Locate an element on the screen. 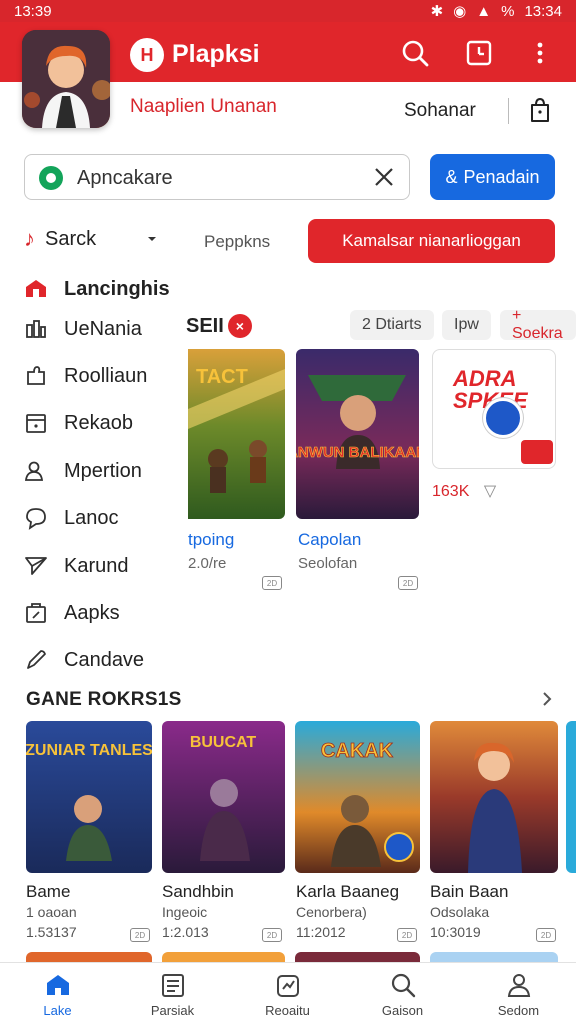 Image resolution: width=576 pixels, height=1024 pixels. close-icon is located at coordinates (384, 177).